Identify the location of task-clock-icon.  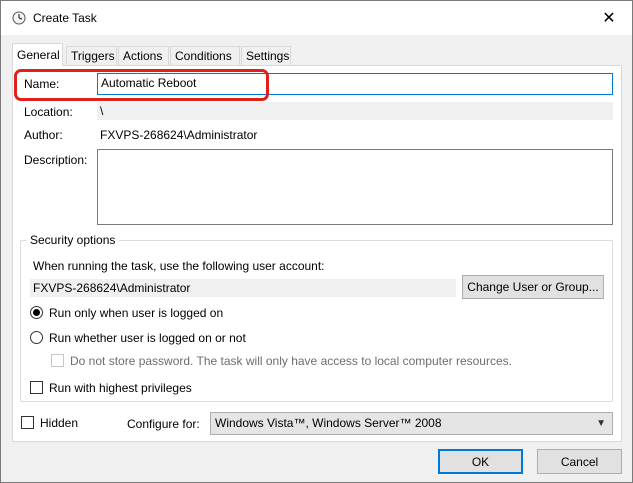
(19, 18).